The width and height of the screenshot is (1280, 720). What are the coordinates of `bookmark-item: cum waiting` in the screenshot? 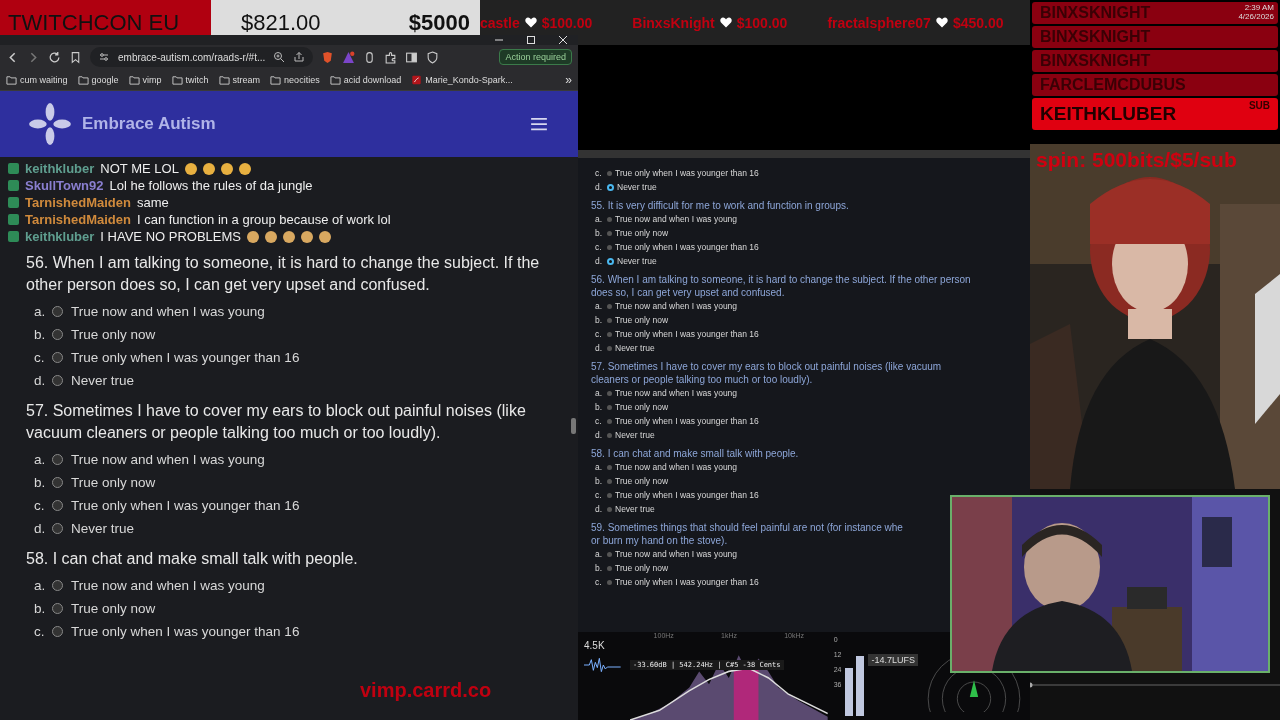 It's located at (37, 79).